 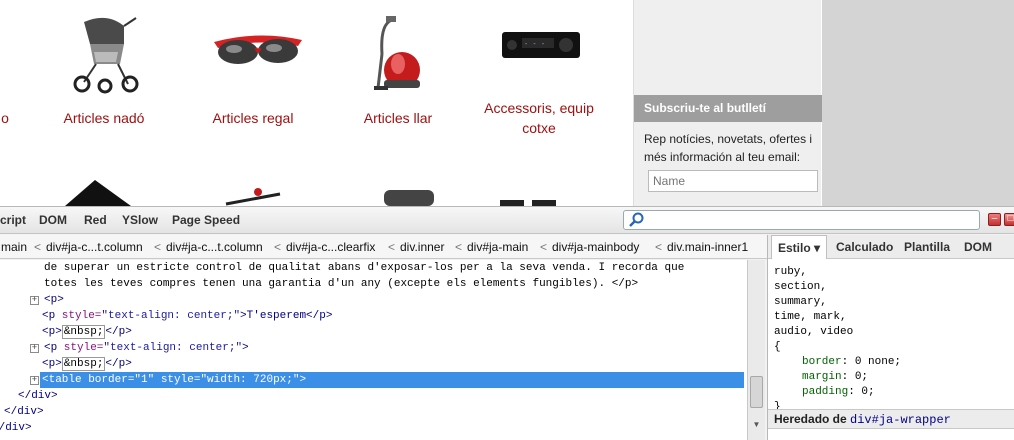 What do you see at coordinates (810, 419) in the screenshot?
I see `inherited-label: Heredado de` at bounding box center [810, 419].